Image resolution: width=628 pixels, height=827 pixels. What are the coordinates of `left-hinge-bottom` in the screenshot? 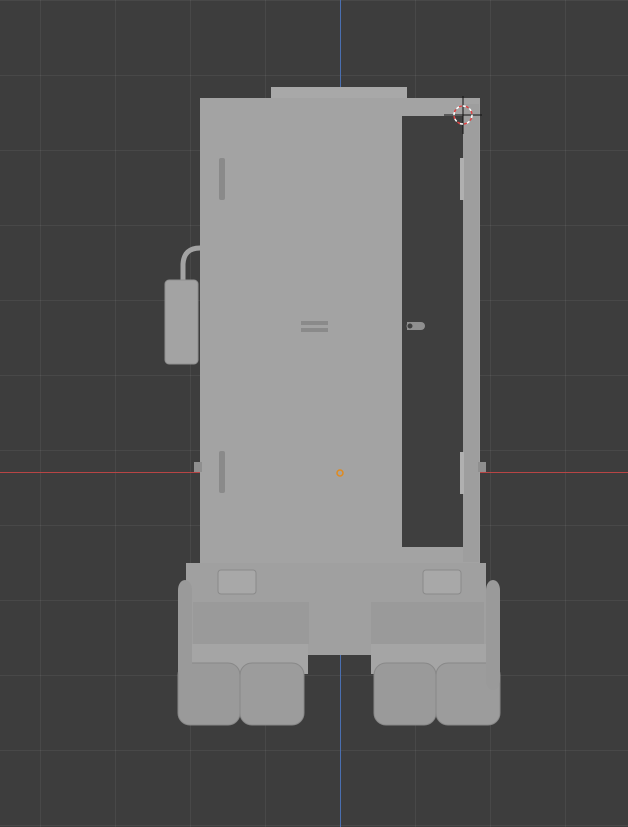 It's located at (222, 472).